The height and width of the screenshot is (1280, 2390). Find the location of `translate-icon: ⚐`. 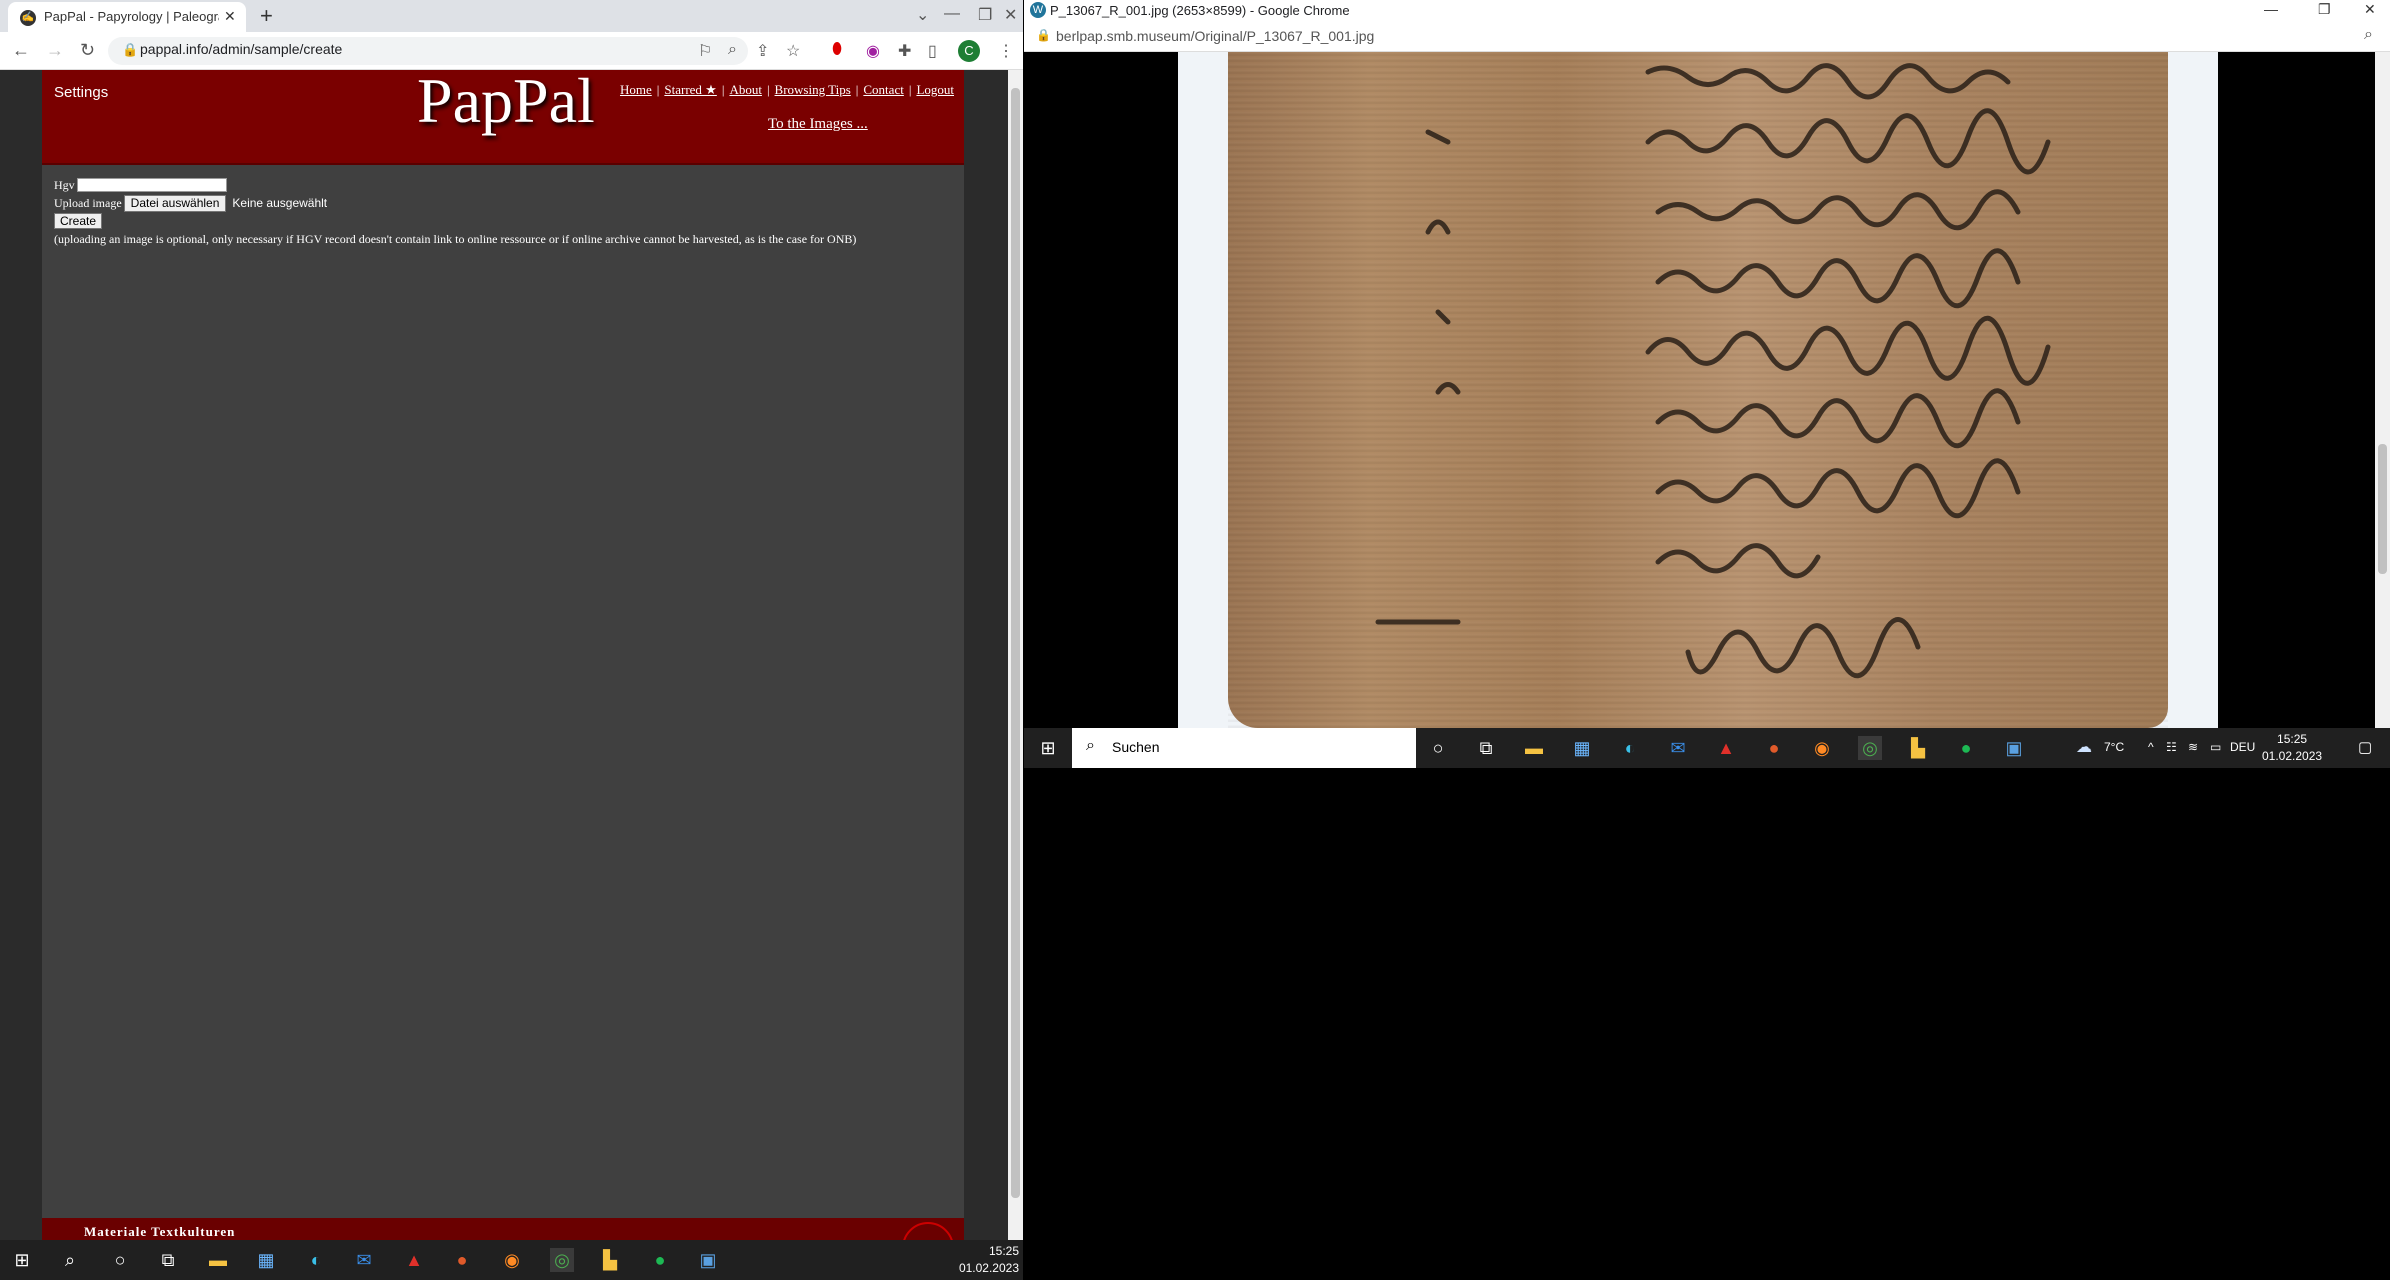

translate-icon: ⚐ is located at coordinates (705, 51).